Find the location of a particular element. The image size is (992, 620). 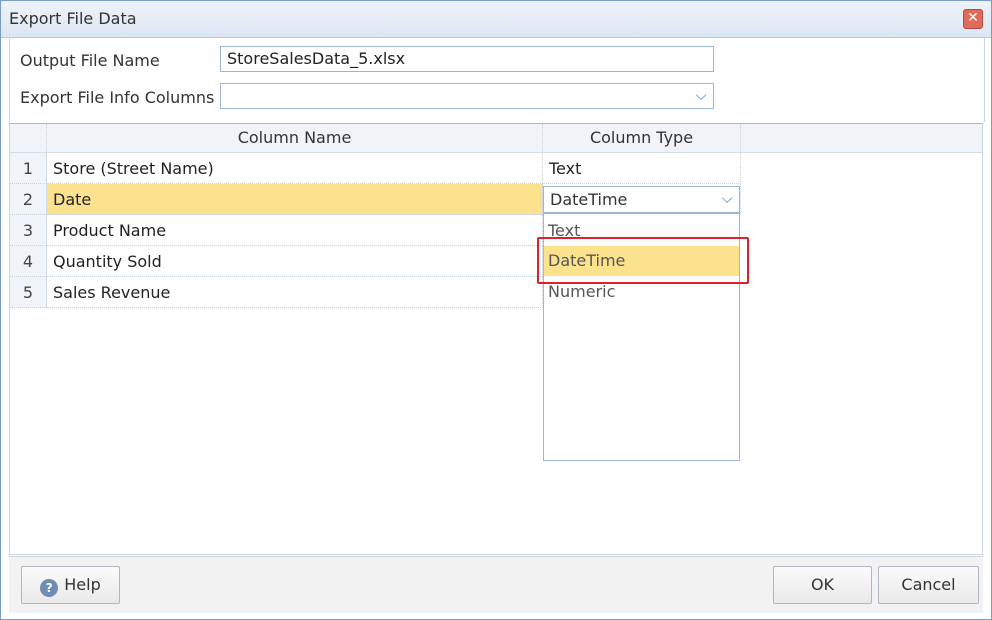

output-file-name-input: StoreSalesData_5.xlsx is located at coordinates (467, 59).